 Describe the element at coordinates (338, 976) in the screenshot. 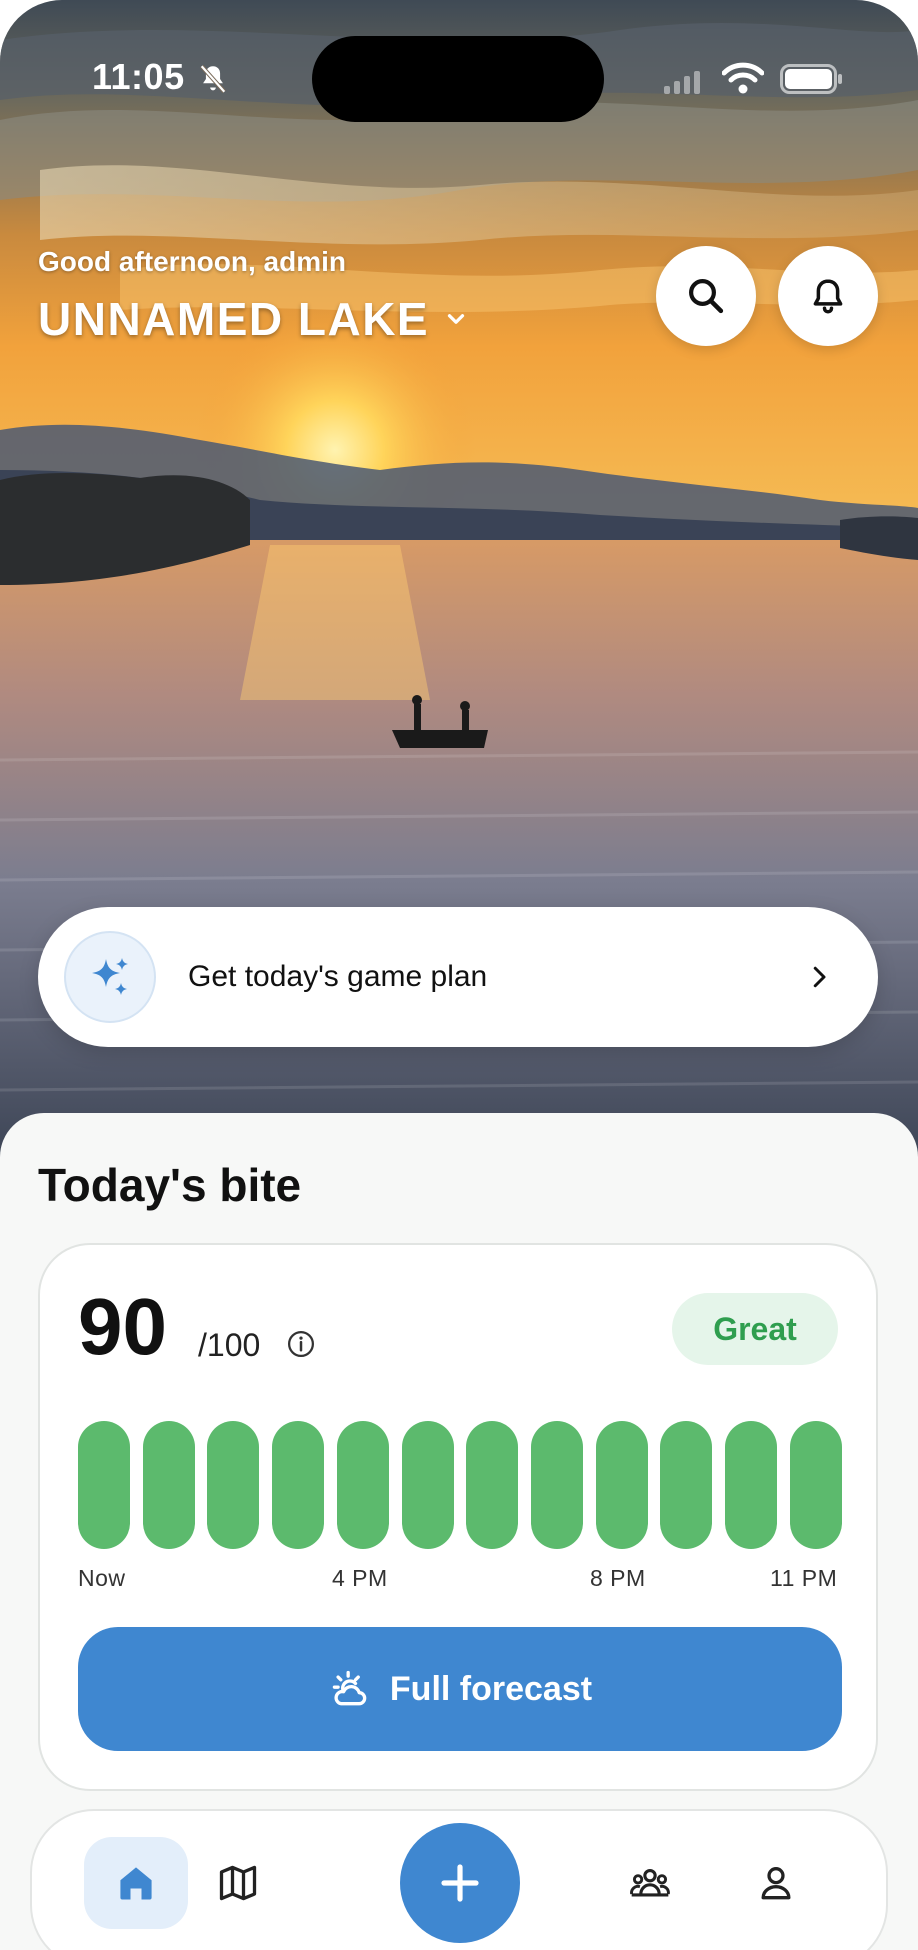

I see `game-plan-label: Get today's game plan` at that location.